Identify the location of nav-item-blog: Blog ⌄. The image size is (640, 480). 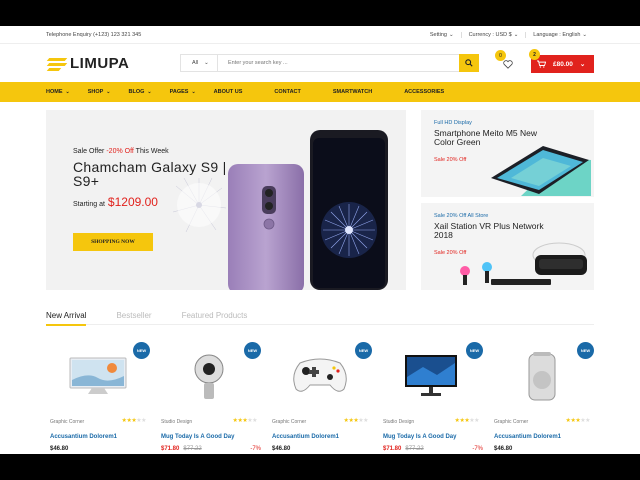
(140, 92).